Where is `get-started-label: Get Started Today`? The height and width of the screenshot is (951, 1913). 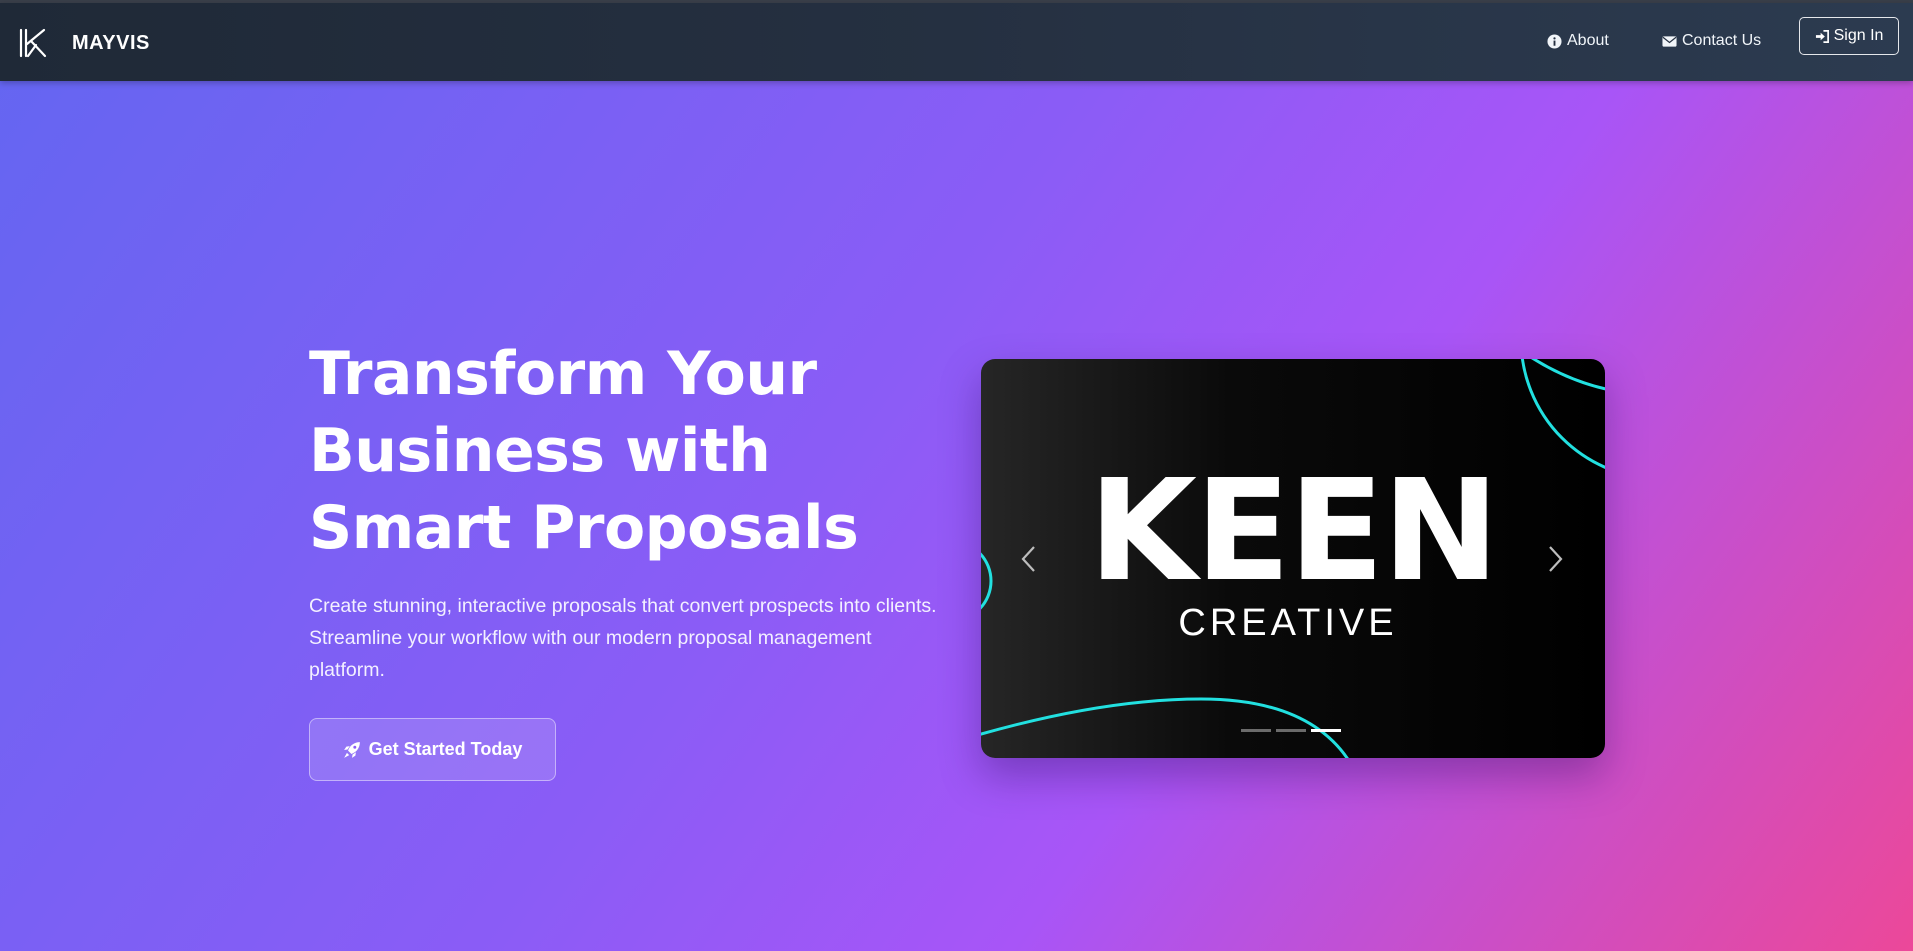
get-started-label: Get Started Today is located at coordinates (445, 749).